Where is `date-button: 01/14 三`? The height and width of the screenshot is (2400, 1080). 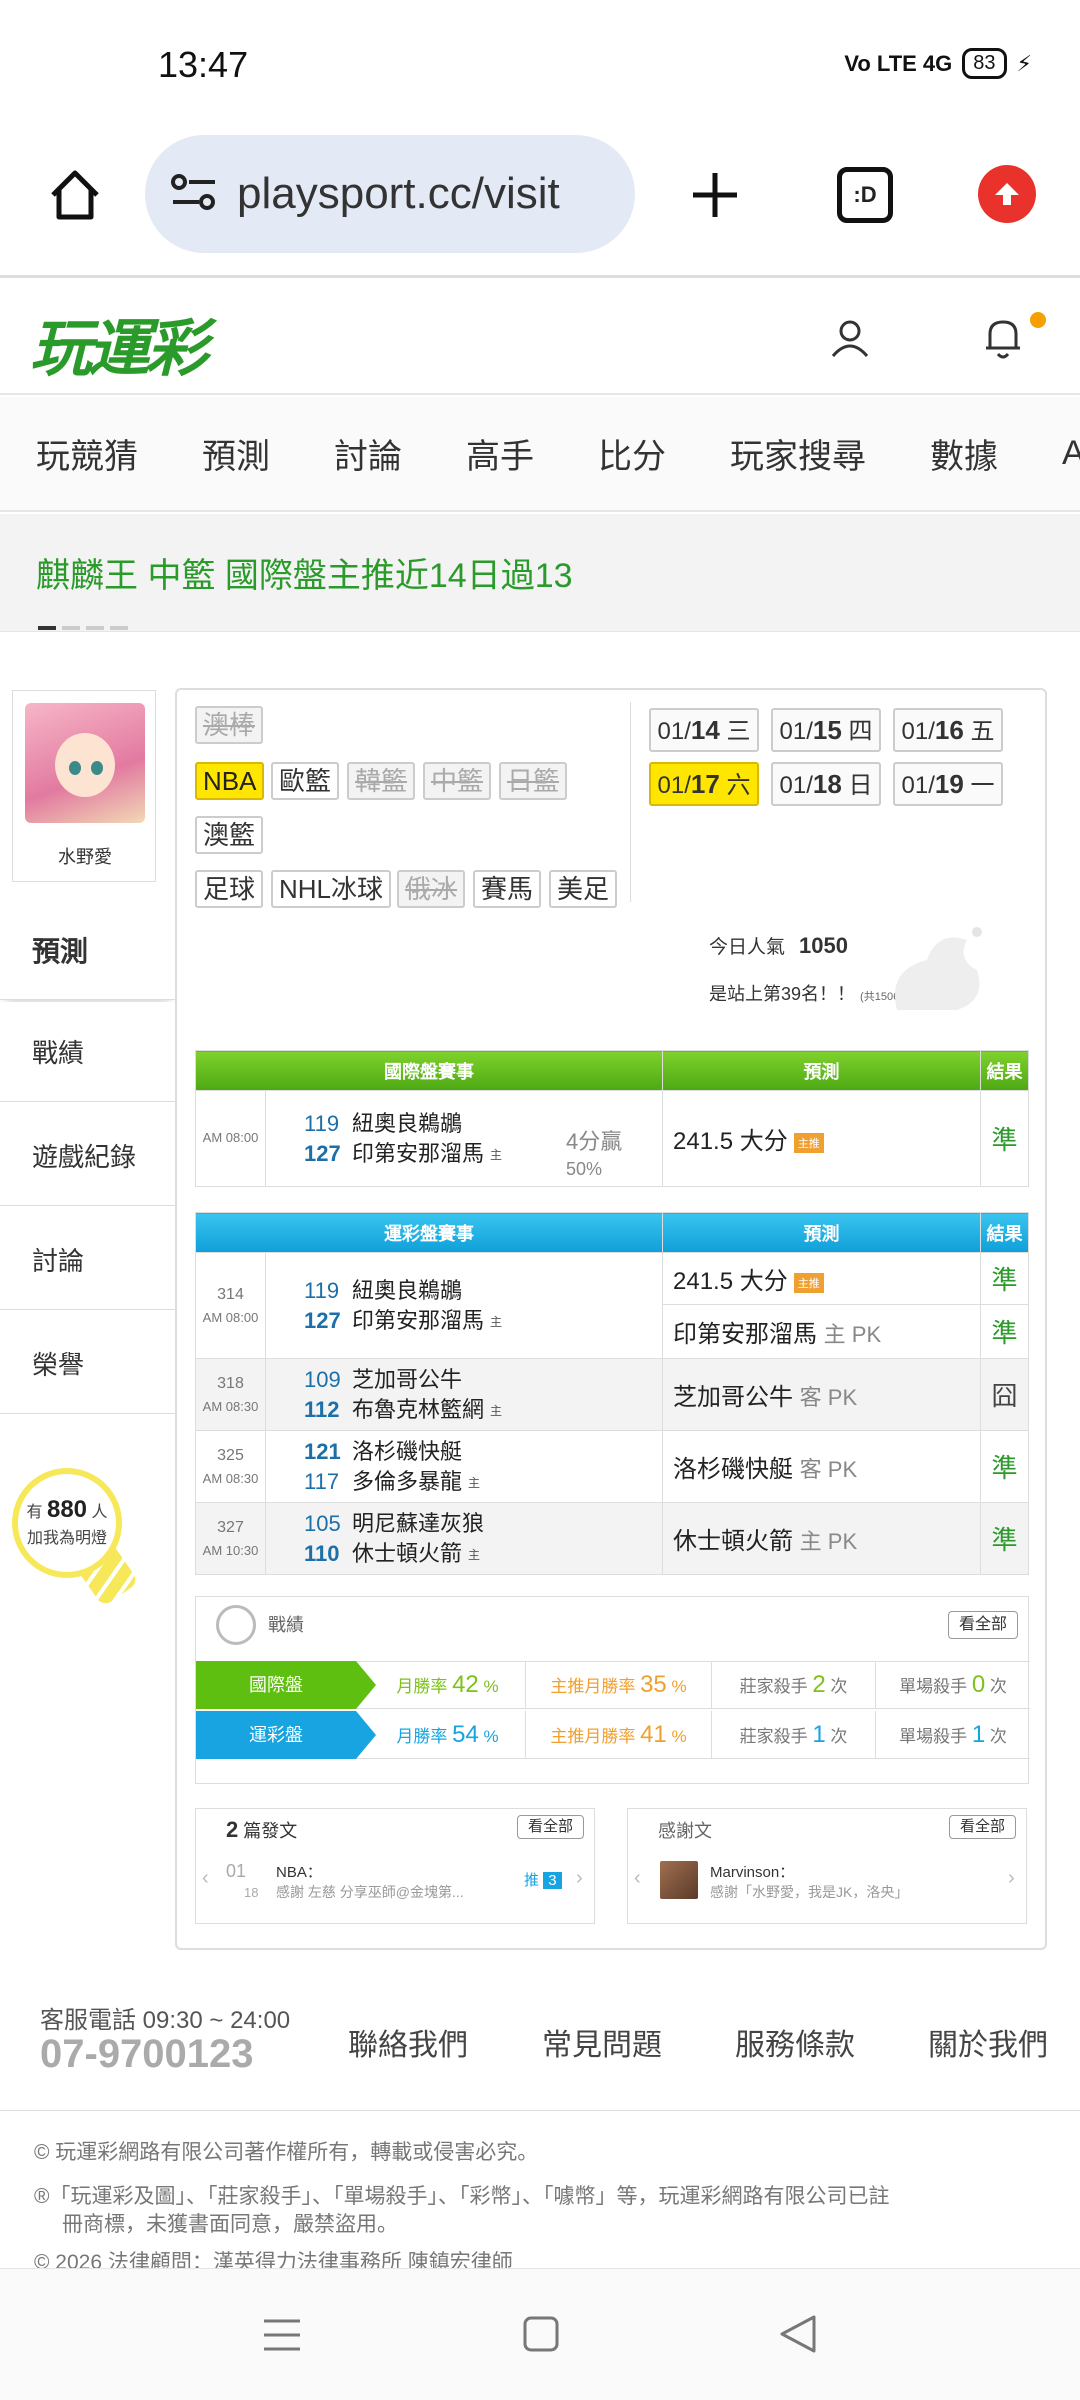
date-button: 01/14 三 is located at coordinates (704, 730).